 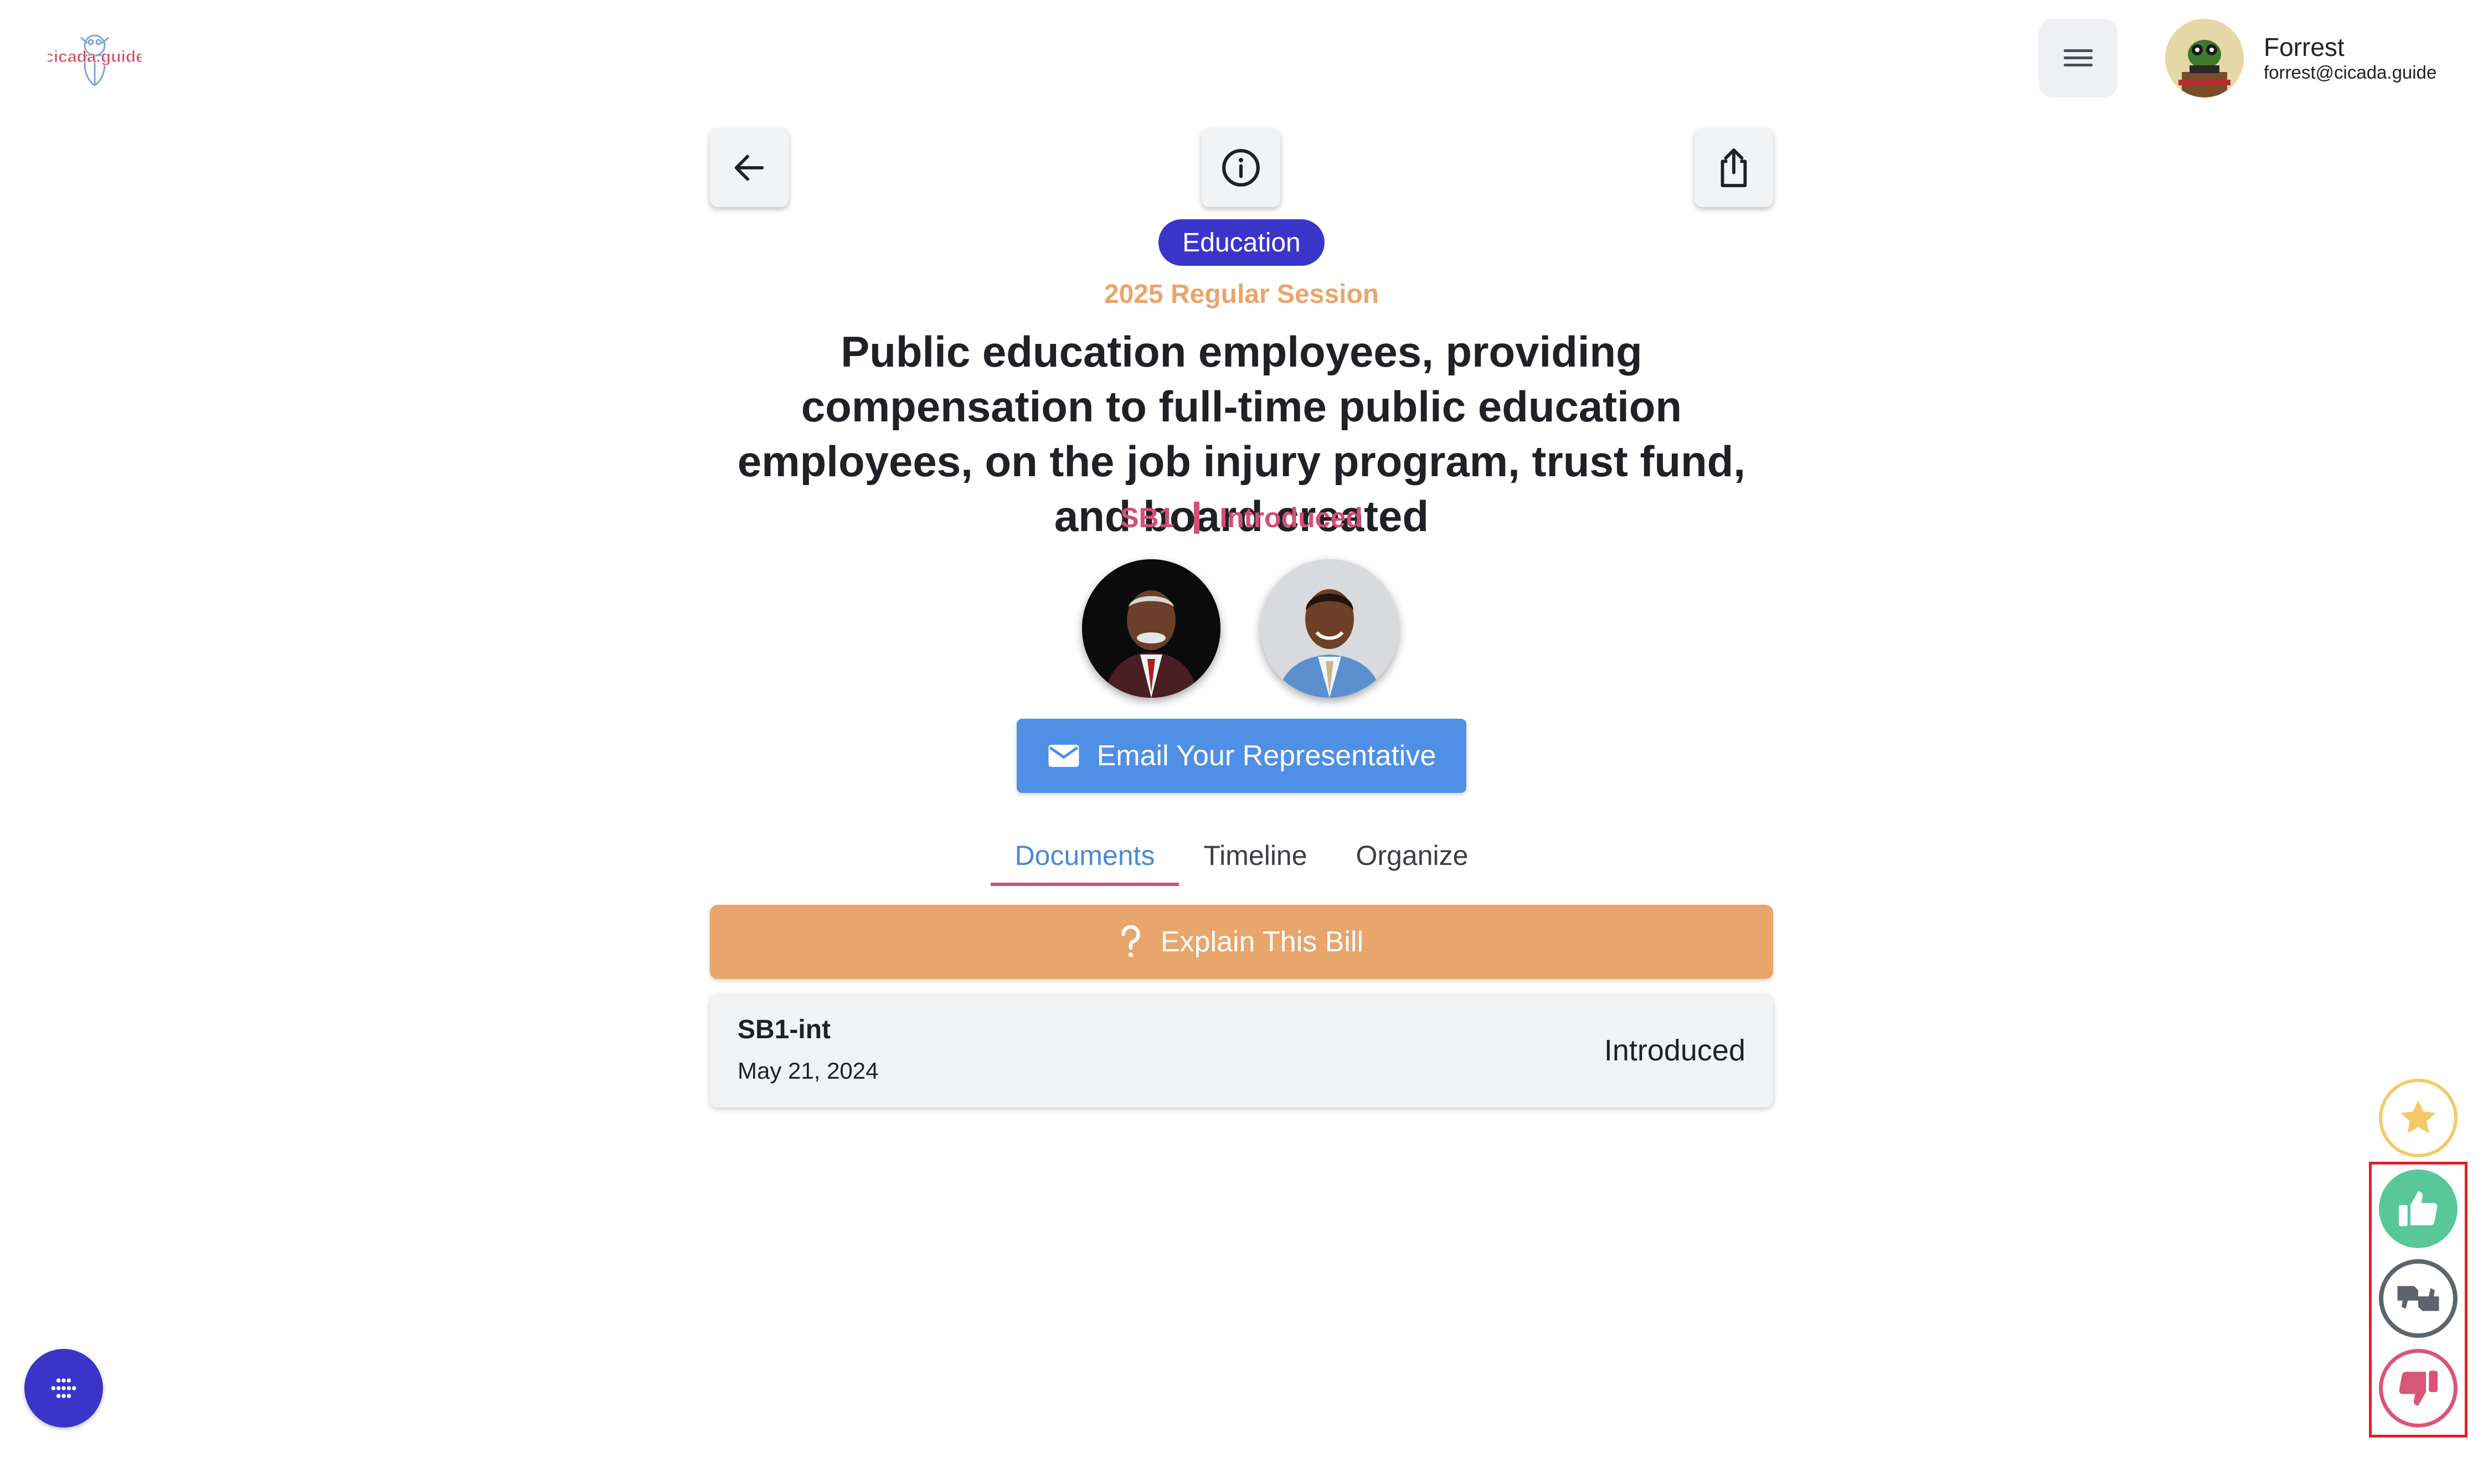 What do you see at coordinates (1130, 941) in the screenshot?
I see `question-mark-icon` at bounding box center [1130, 941].